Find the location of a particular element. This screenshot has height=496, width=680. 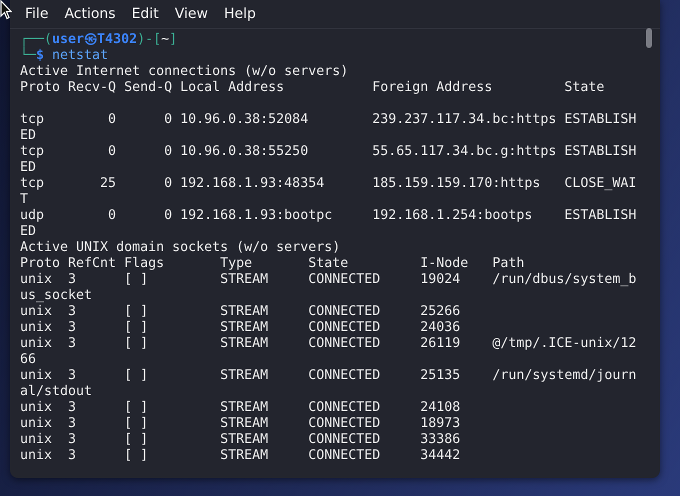

terminal-output-line: tcp 25 0 192.168.1.93:48354 185.159.159.170:https CLOSE_WAI is located at coordinates (328, 184).